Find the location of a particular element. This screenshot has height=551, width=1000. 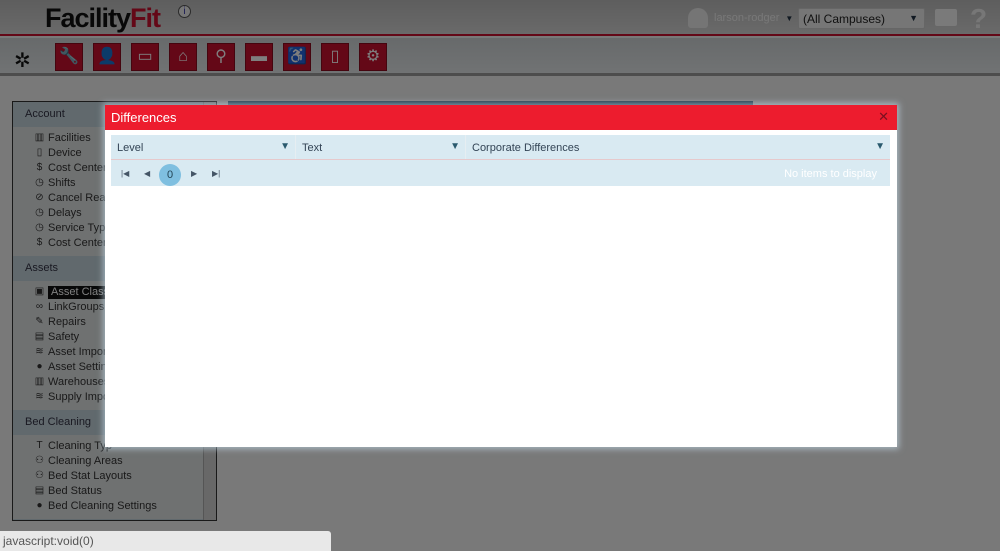

close-icon: ✕ is located at coordinates (883, 117).